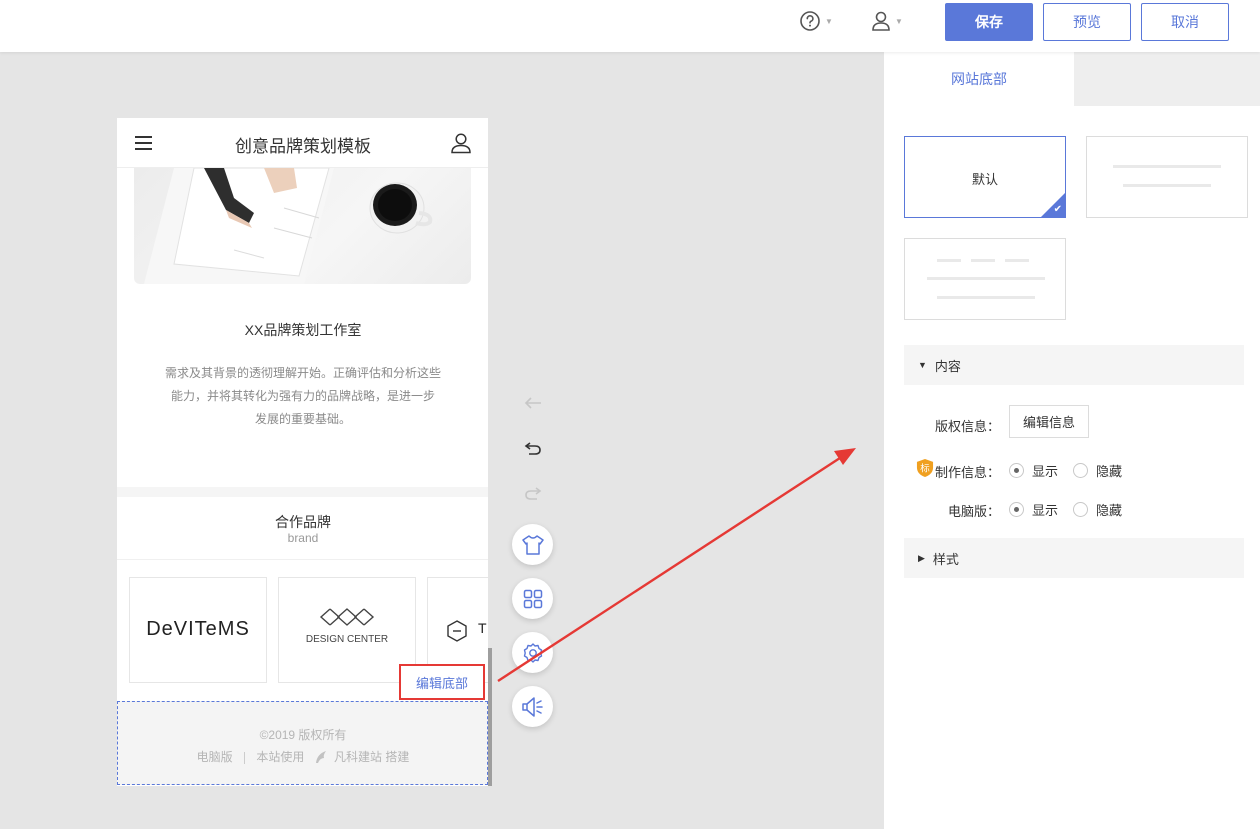  What do you see at coordinates (921, 557) in the screenshot?
I see `caret-right-icon: ▶` at bounding box center [921, 557].